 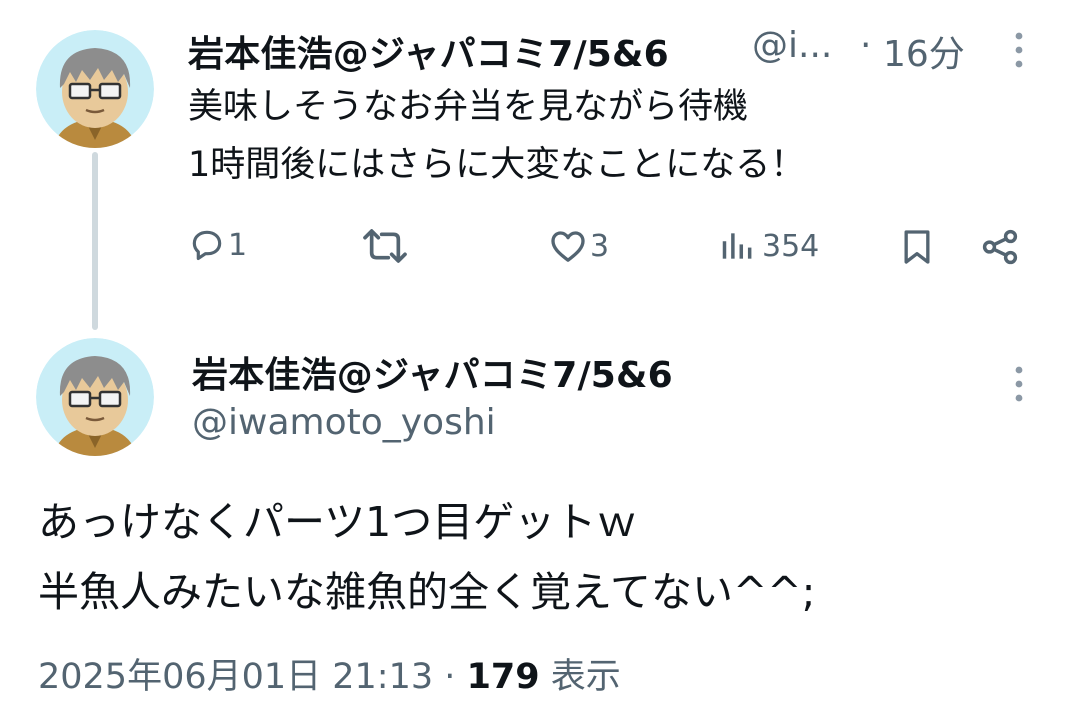 I want to click on bookmark-button, so click(x=917, y=247).